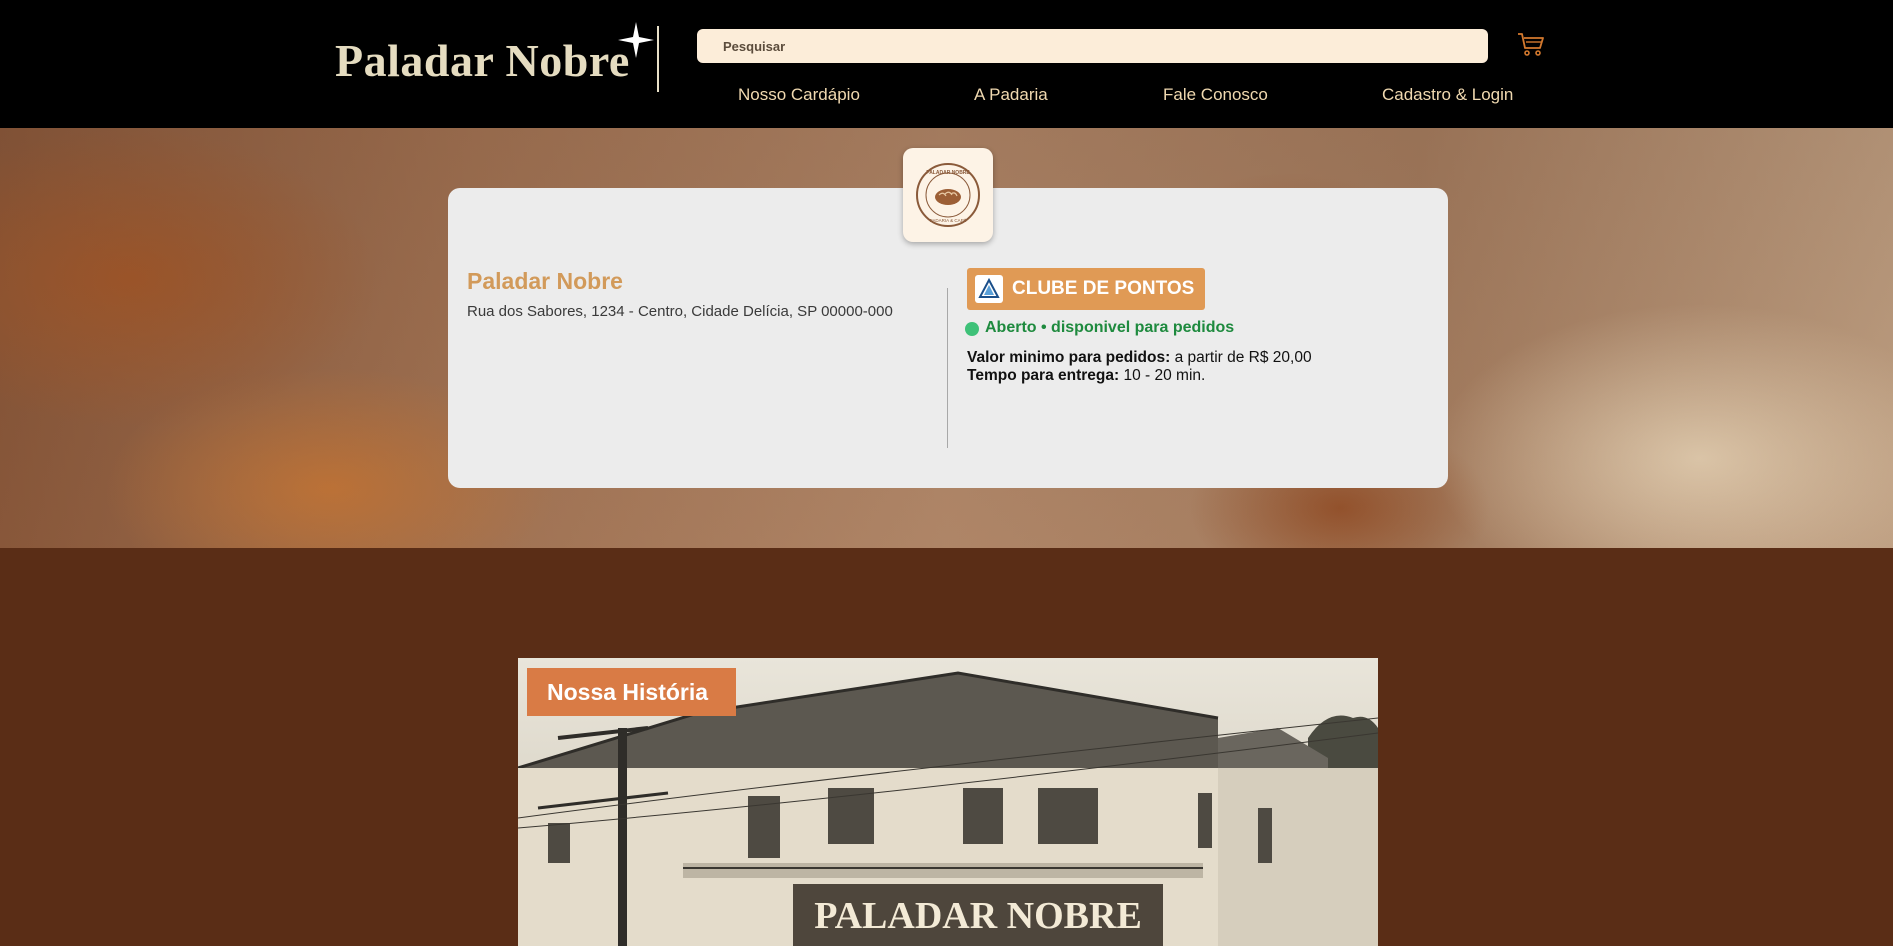 Image resolution: width=1893 pixels, height=946 pixels. Describe the element at coordinates (1069, 357) in the screenshot. I see `min-order-label: Valor minimo para pedidos:` at that location.